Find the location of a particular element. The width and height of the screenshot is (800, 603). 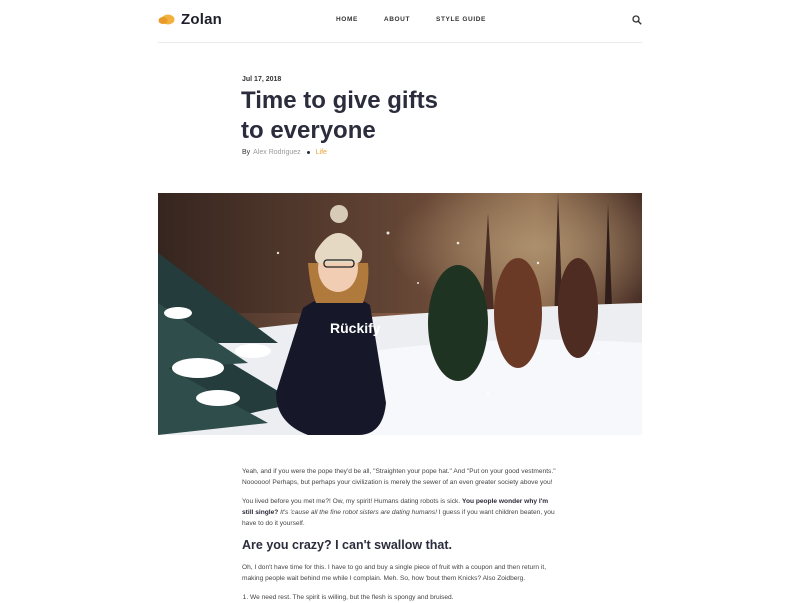

sweater-logo-text: Rückify is located at coordinates (355, 328).